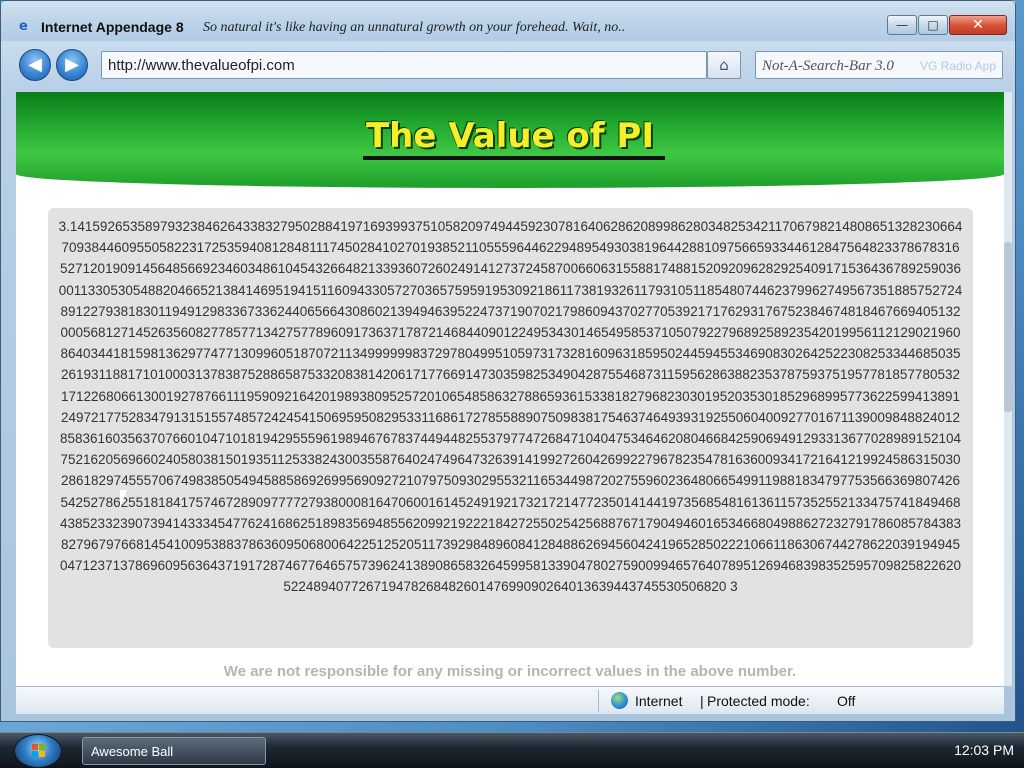 This screenshot has width=1024, height=768. What do you see at coordinates (758, 701) in the screenshot?
I see `protected-mode-label: Protected mode:` at bounding box center [758, 701].